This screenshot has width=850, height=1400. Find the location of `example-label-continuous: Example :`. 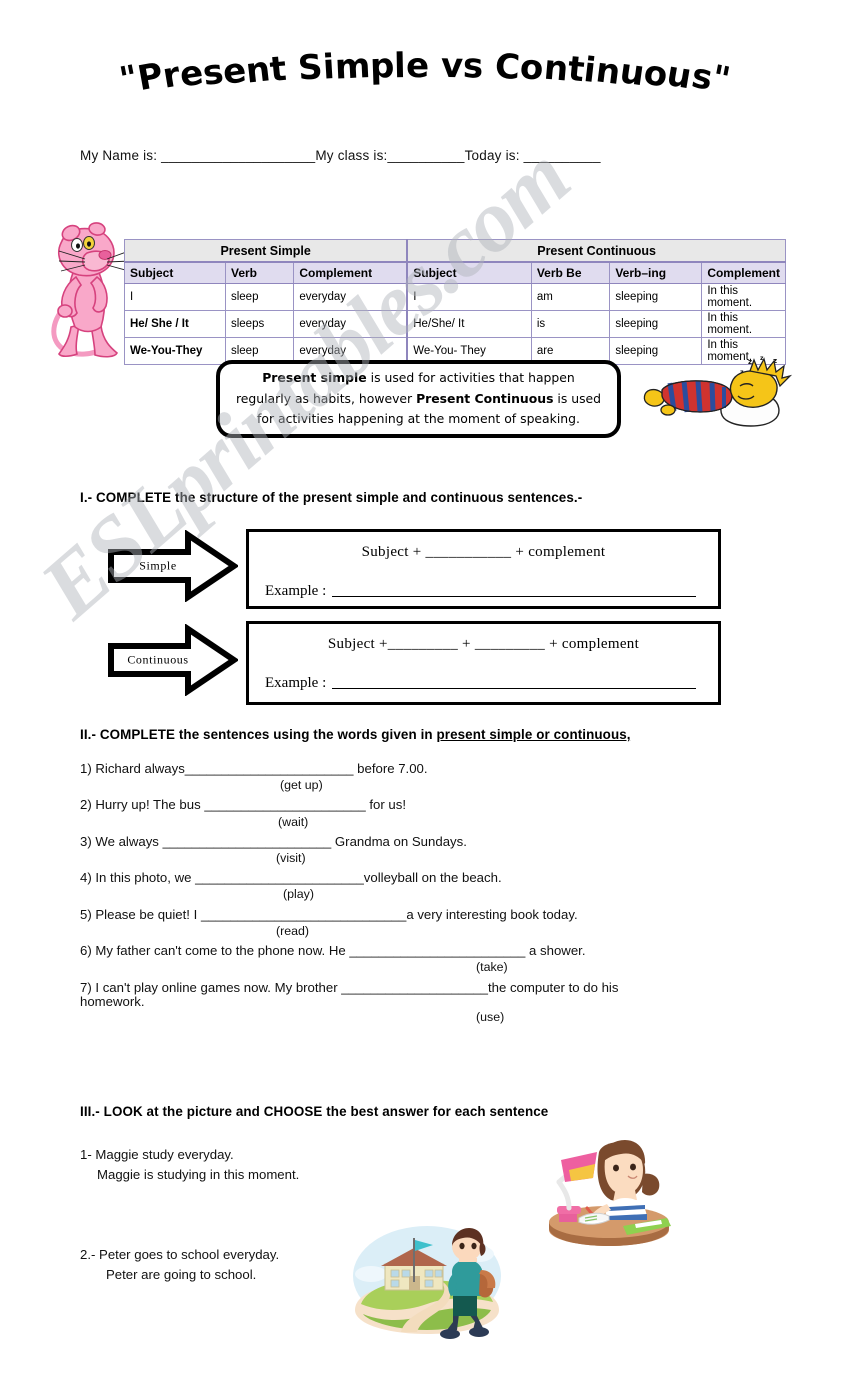

example-label-continuous: Example : is located at coordinates (296, 683).